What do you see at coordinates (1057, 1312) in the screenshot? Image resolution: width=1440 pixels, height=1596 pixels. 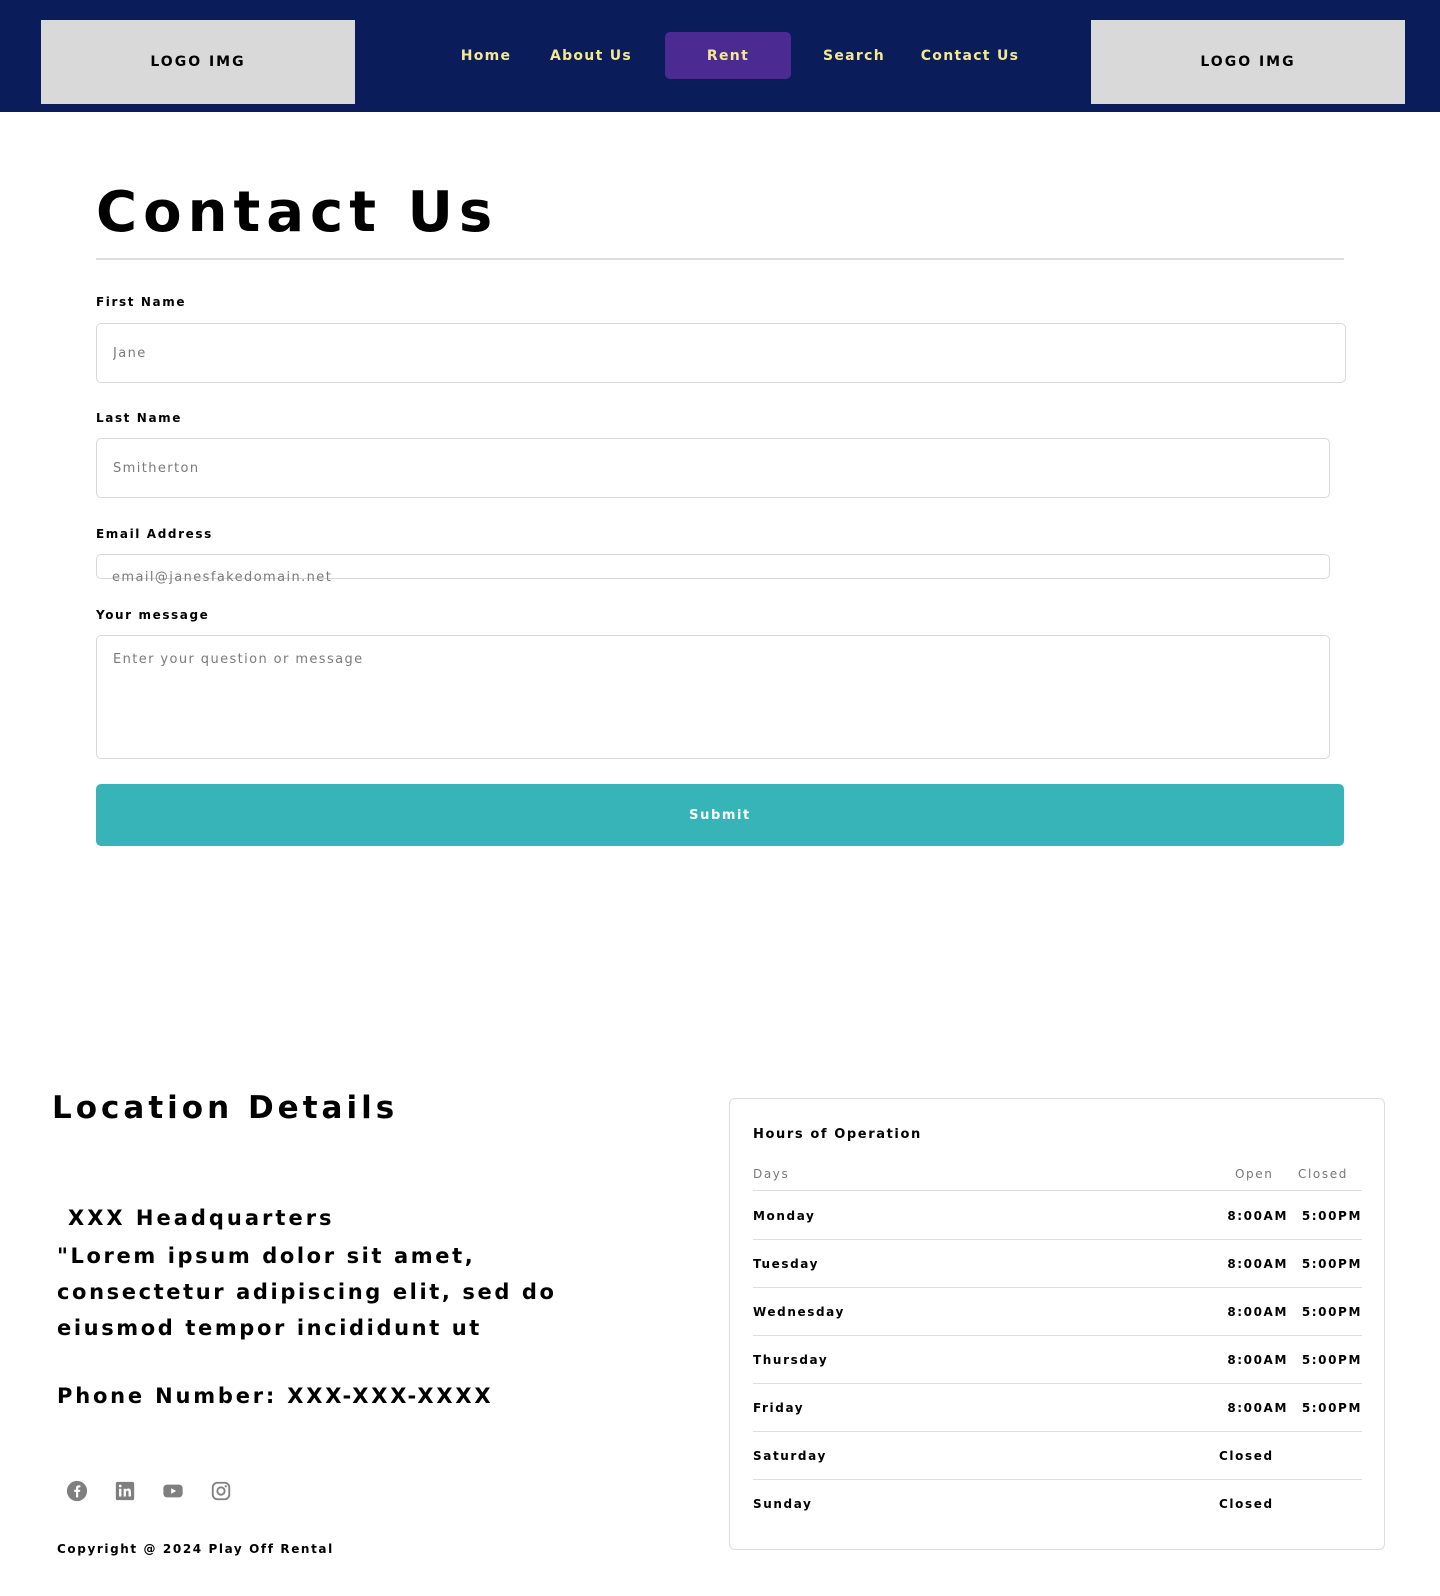 I see `table-row: Wednesday 8:00AM 5:00PM` at bounding box center [1057, 1312].